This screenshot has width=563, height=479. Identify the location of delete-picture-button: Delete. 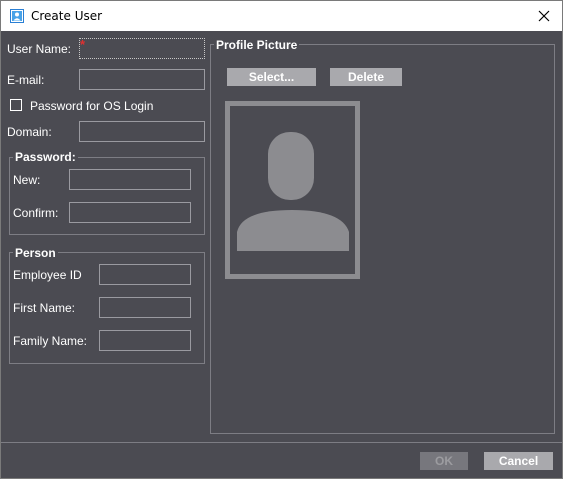
(366, 77).